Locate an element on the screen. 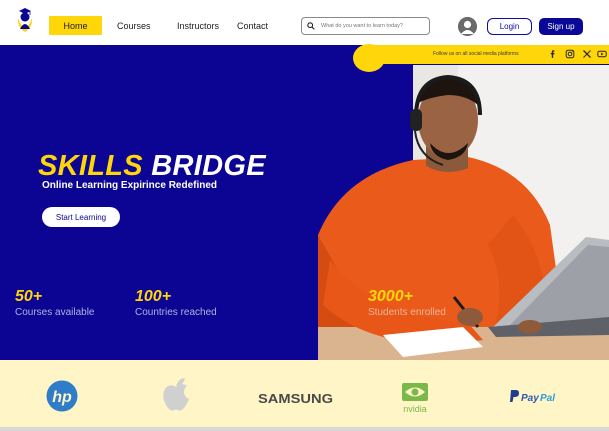  facebook-icon is located at coordinates (553, 54).